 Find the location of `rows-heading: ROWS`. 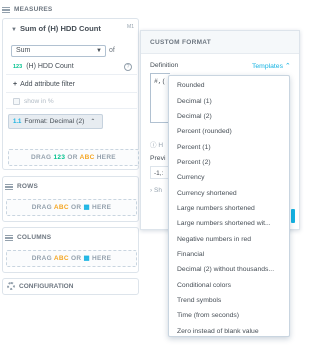

rows-heading: ROWS is located at coordinates (28, 186).